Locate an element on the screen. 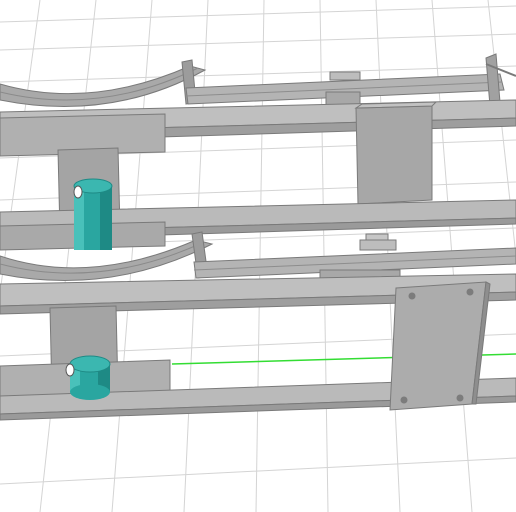 The height and width of the screenshot is (512, 516). cylinder-bottom is located at coordinates (88, 377).